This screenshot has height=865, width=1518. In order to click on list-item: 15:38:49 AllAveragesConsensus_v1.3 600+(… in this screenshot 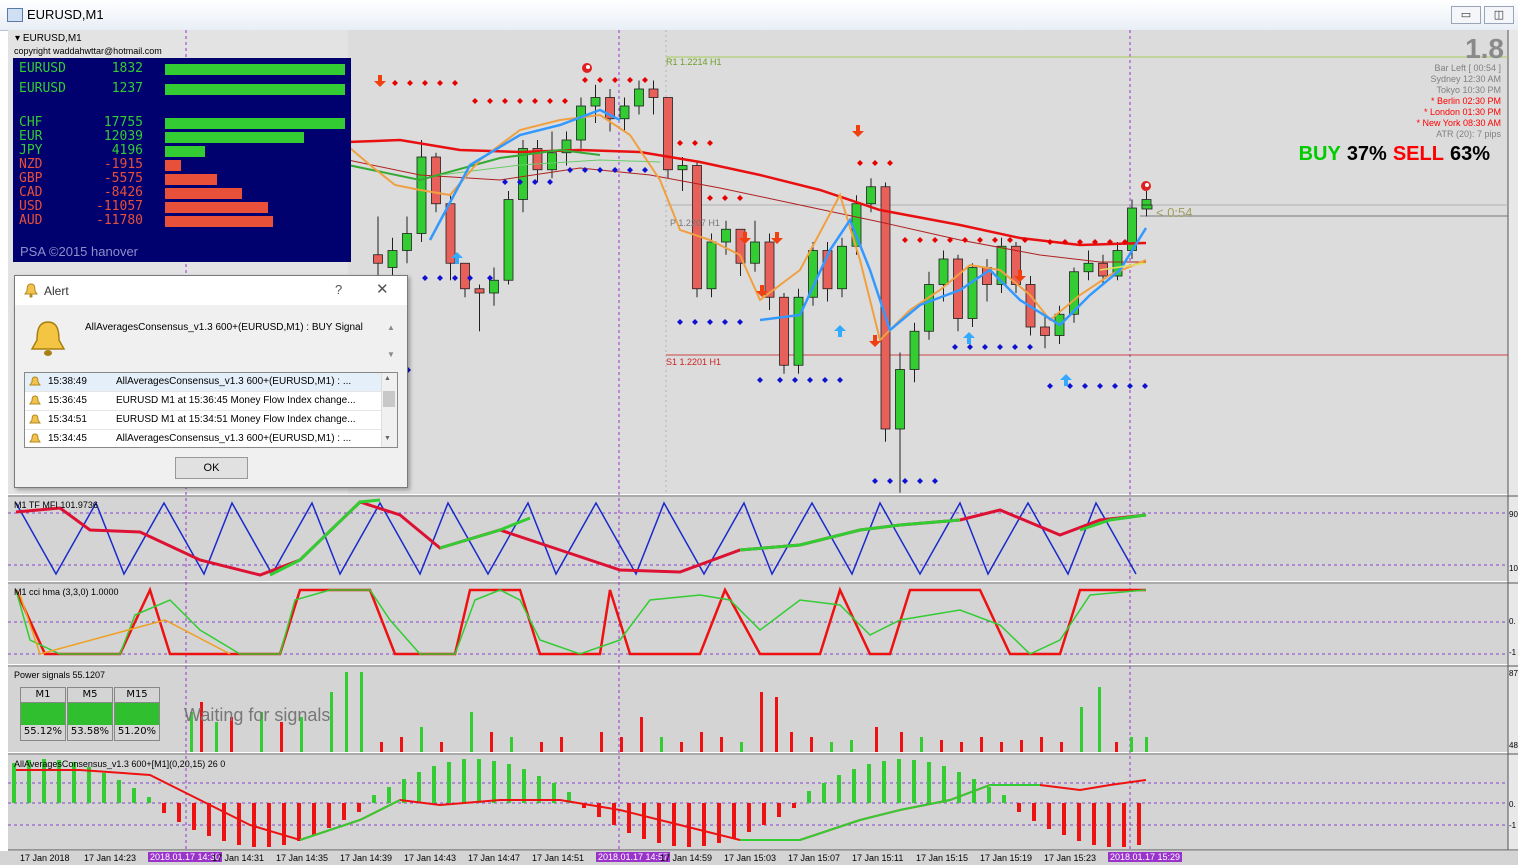, I will do `click(203, 382)`.